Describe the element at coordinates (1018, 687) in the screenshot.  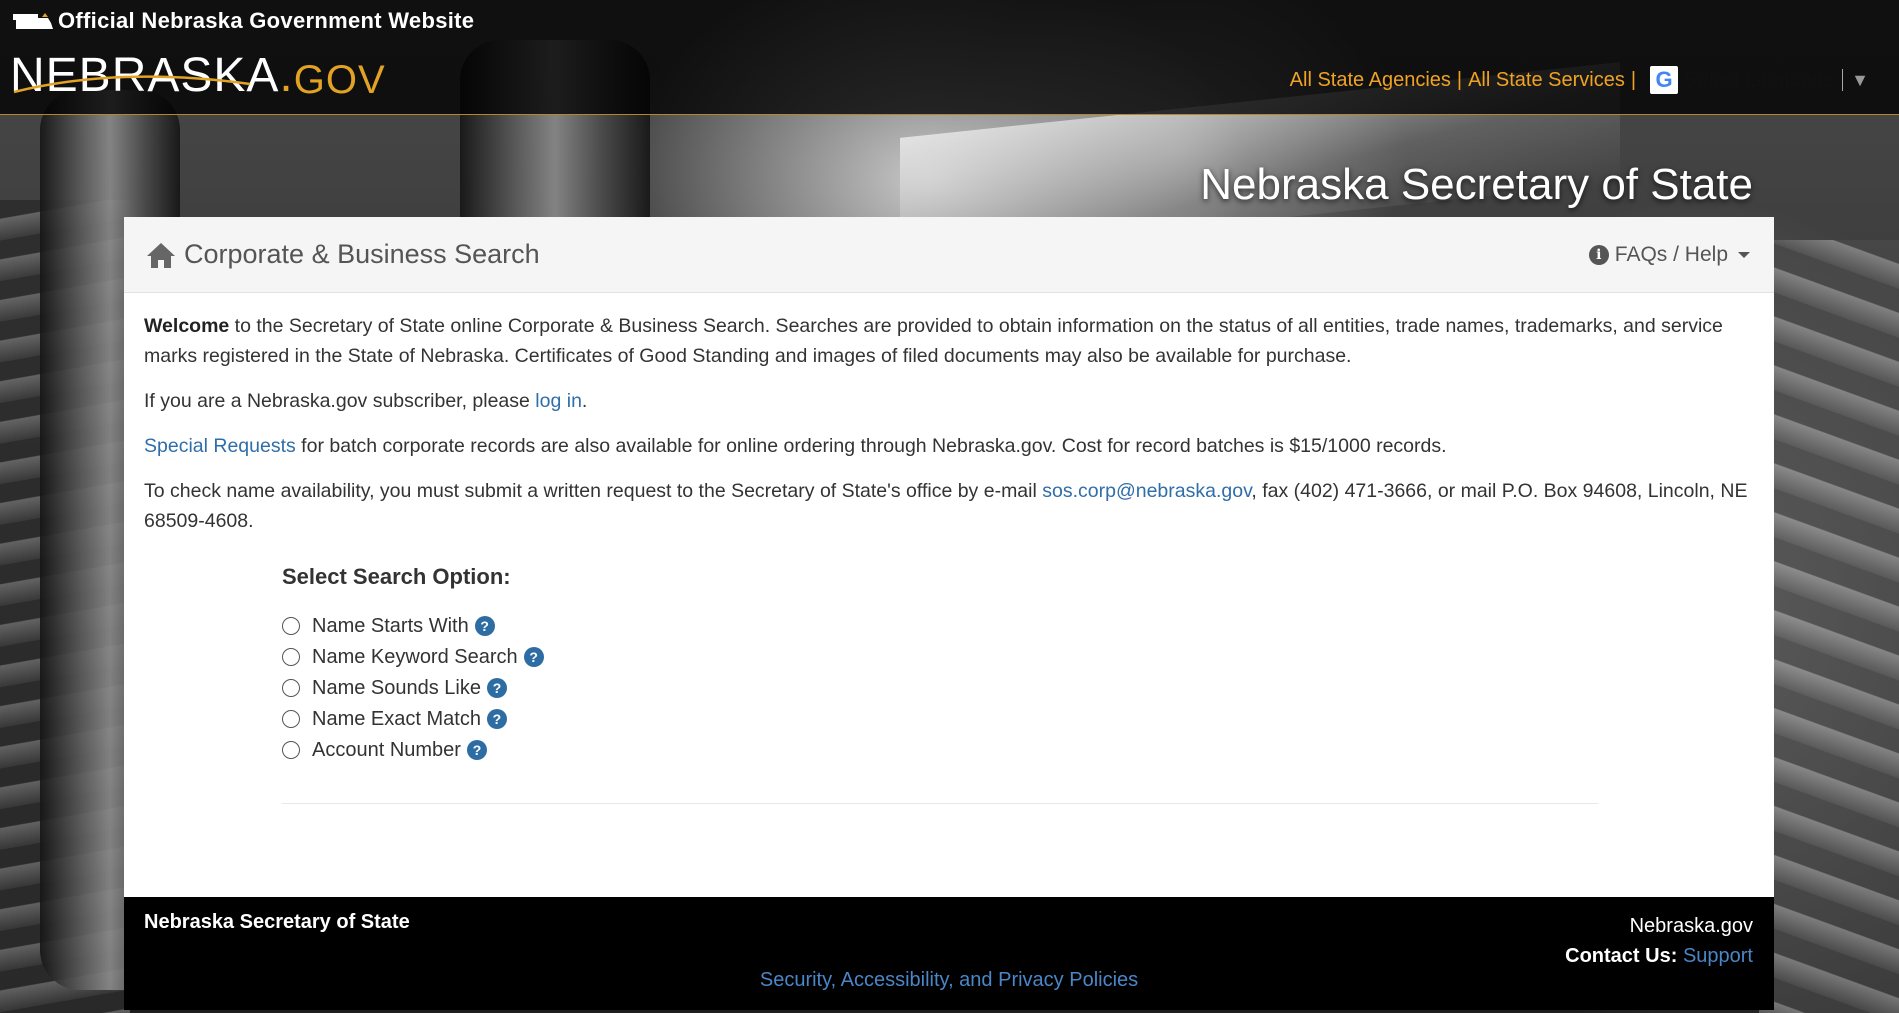
I see `option-name-sounds-like: Name Sounds Like ?` at that location.